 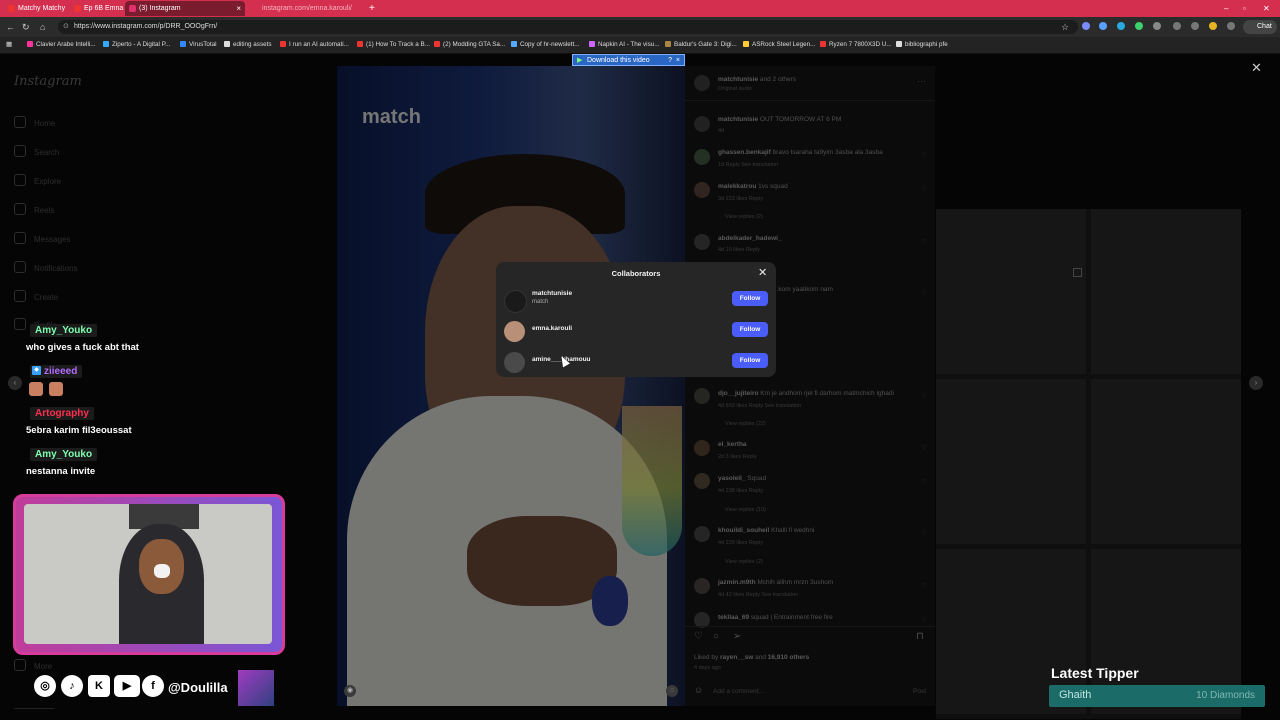 I want to click on nav-messages: Messages, so click(x=42, y=238).